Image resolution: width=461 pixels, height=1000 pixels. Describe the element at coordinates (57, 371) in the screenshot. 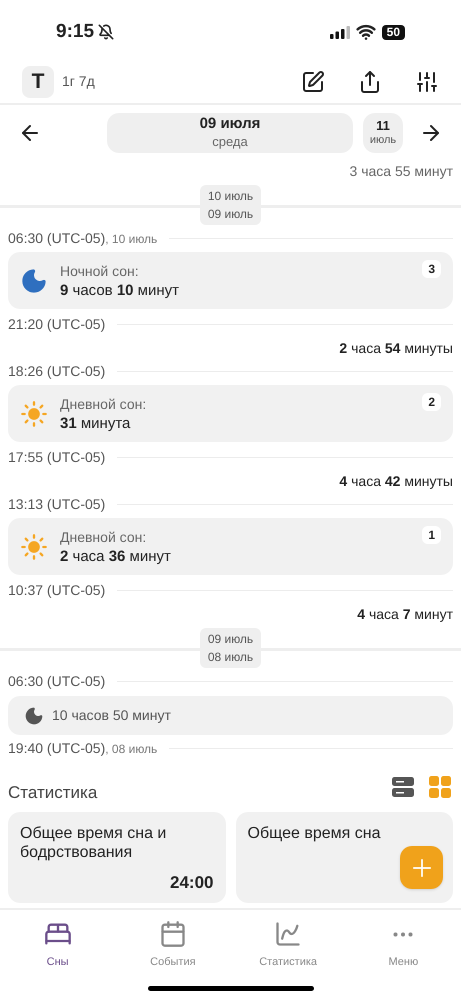

I see `time-label: 18:26 (UTC-05)` at that location.